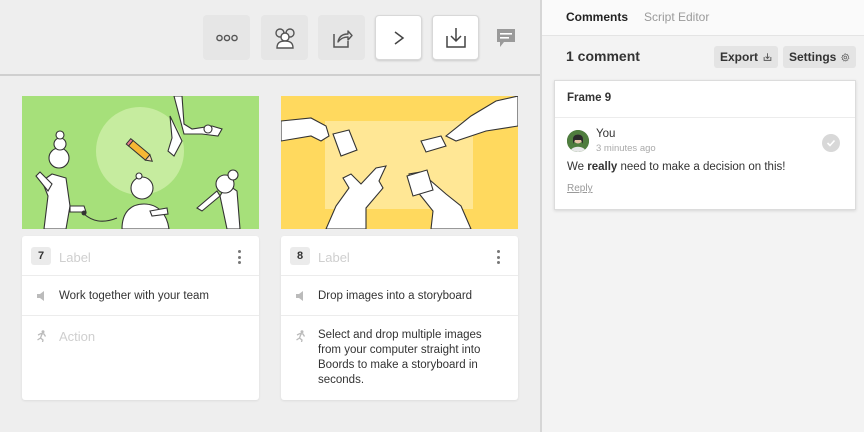 This screenshot has width=864, height=432. I want to click on comment-toggle-button, so click(506, 38).